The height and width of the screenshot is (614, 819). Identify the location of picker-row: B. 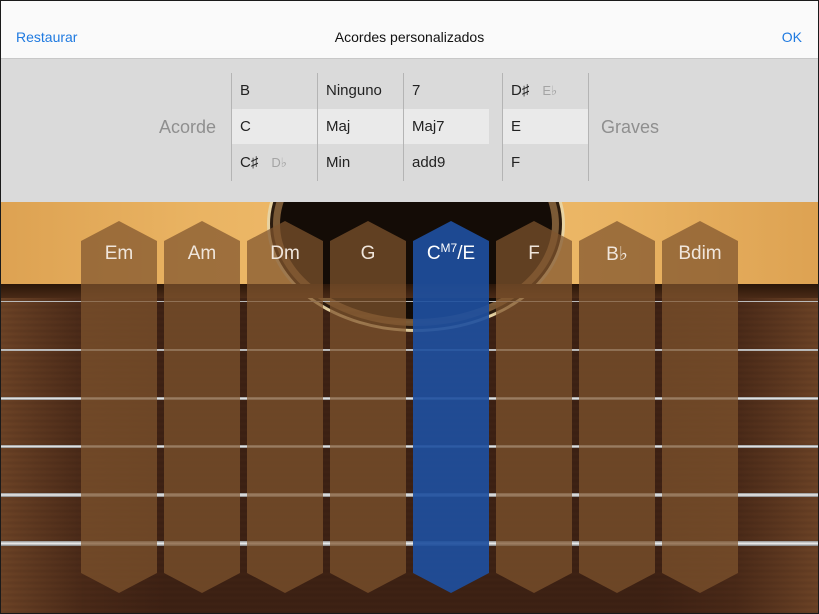
(274, 90).